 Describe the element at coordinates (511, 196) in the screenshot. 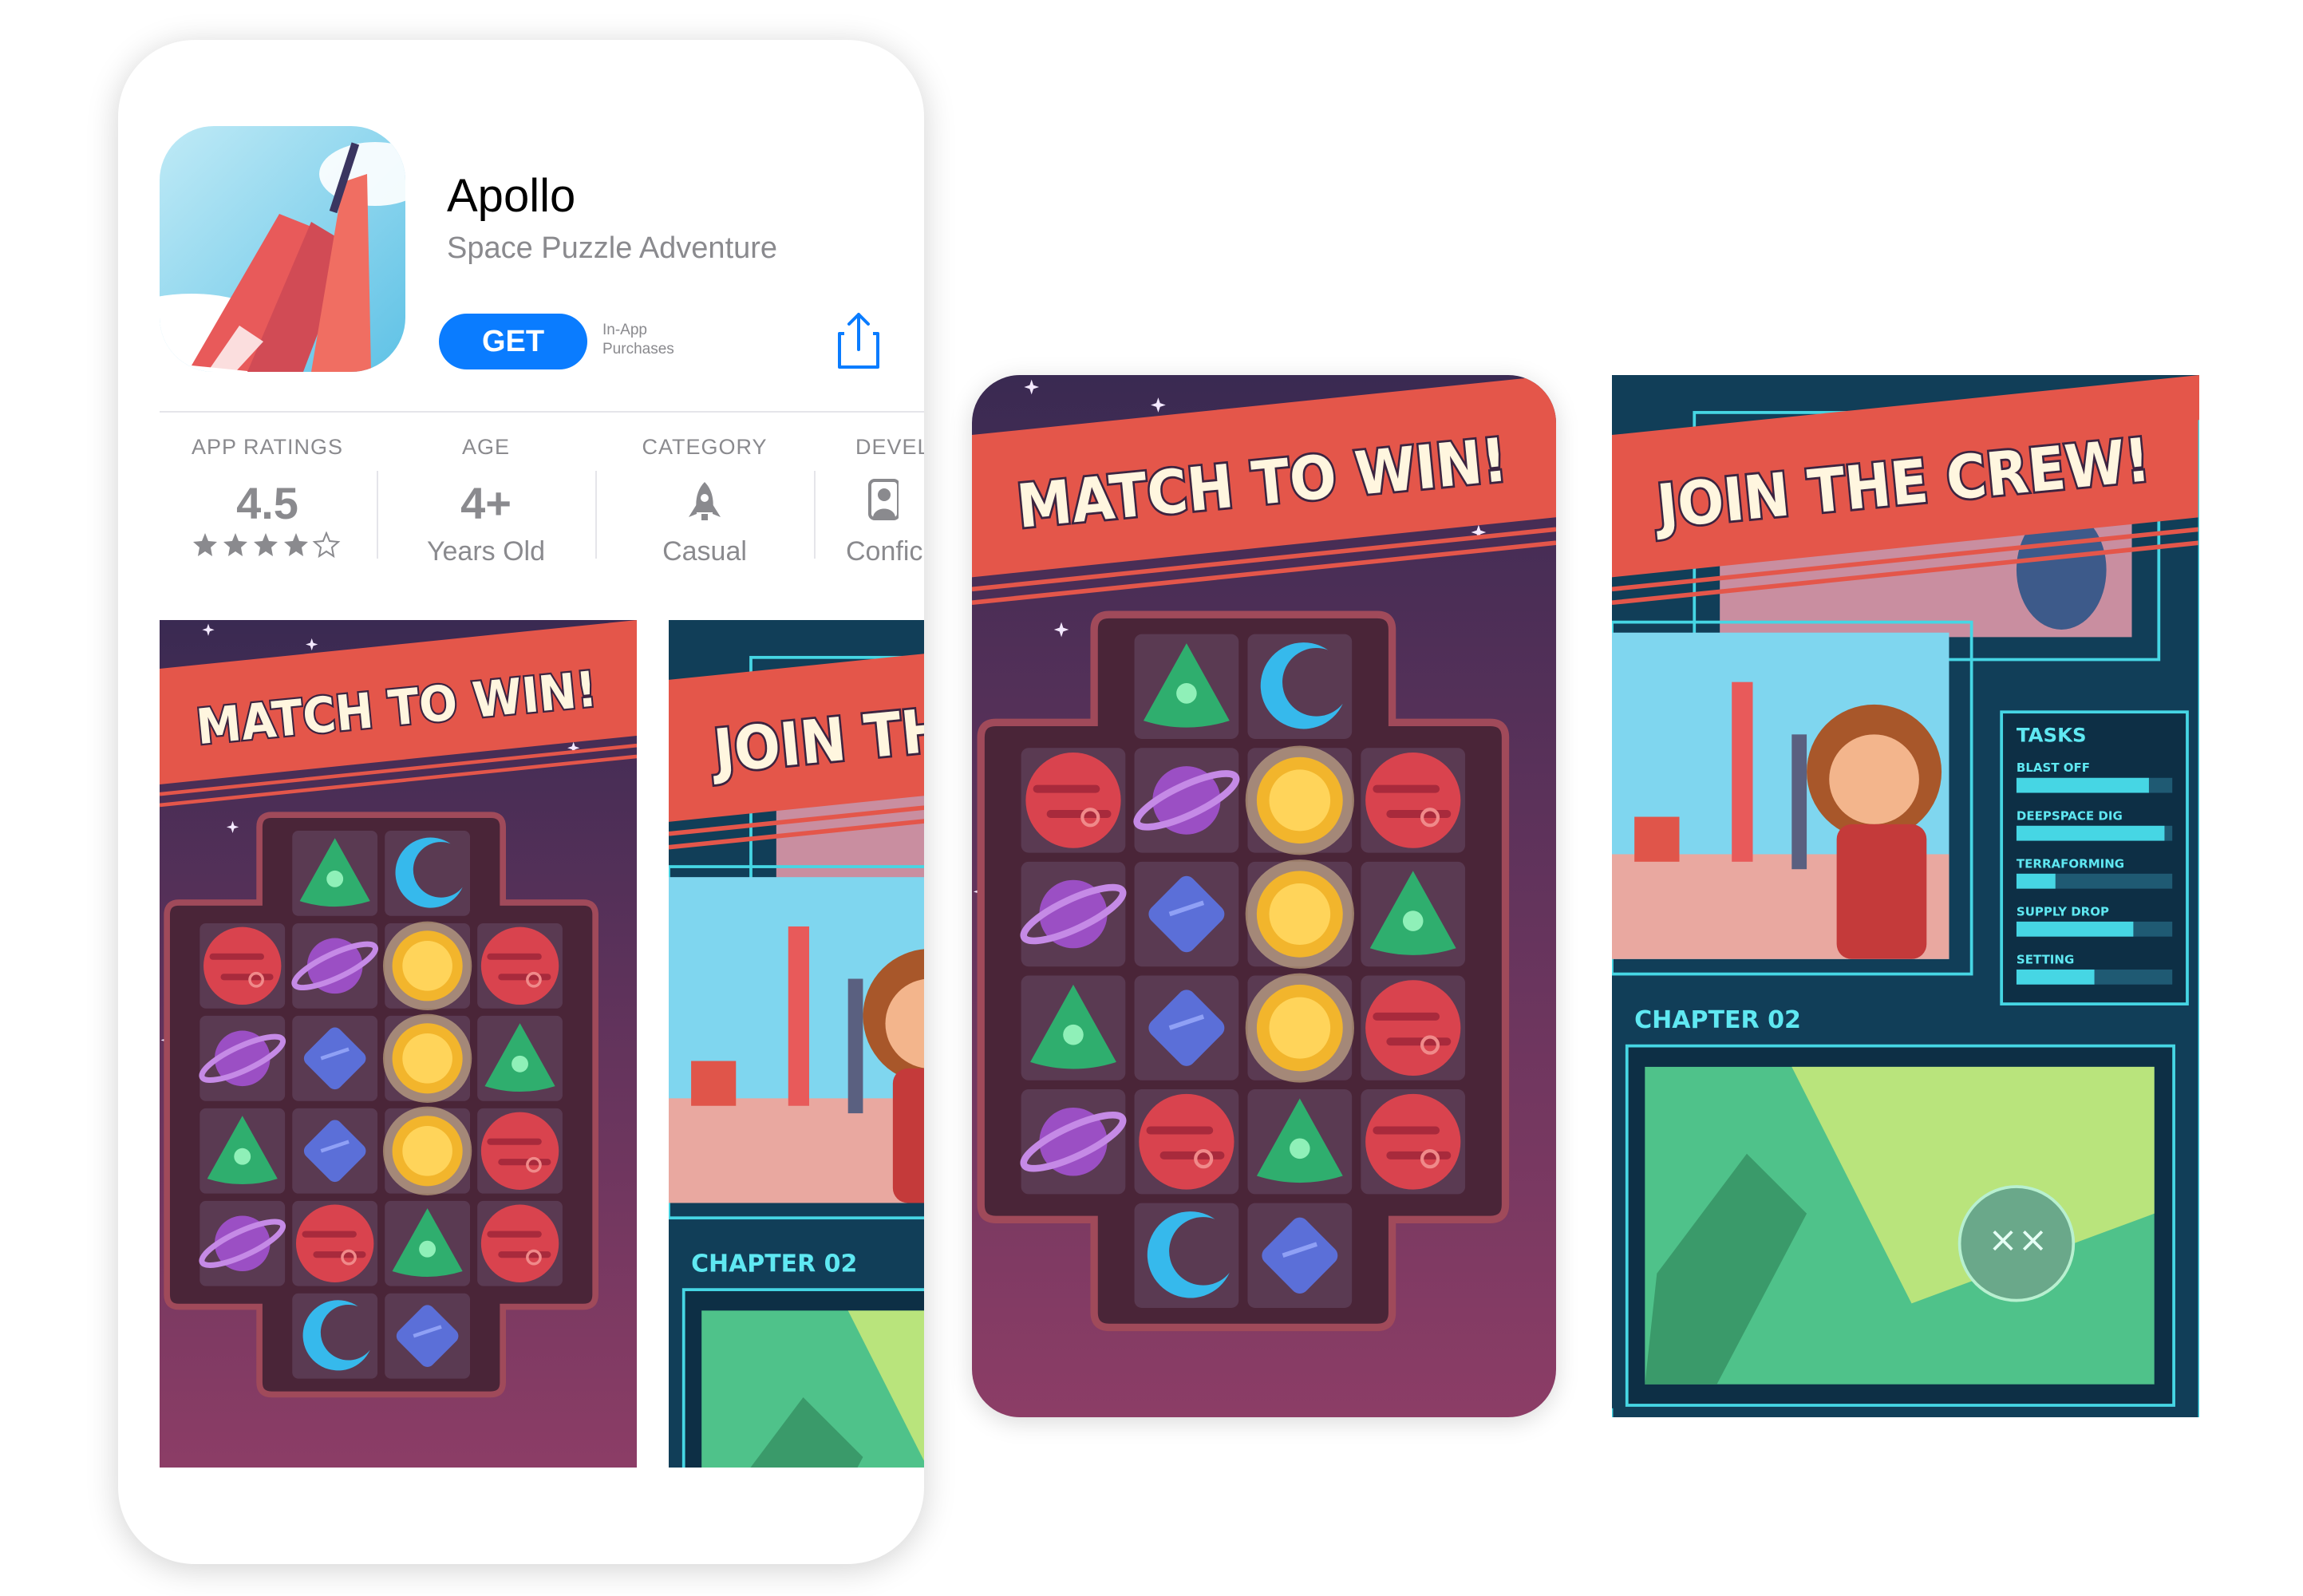

I see `app-title: Apollo` at that location.